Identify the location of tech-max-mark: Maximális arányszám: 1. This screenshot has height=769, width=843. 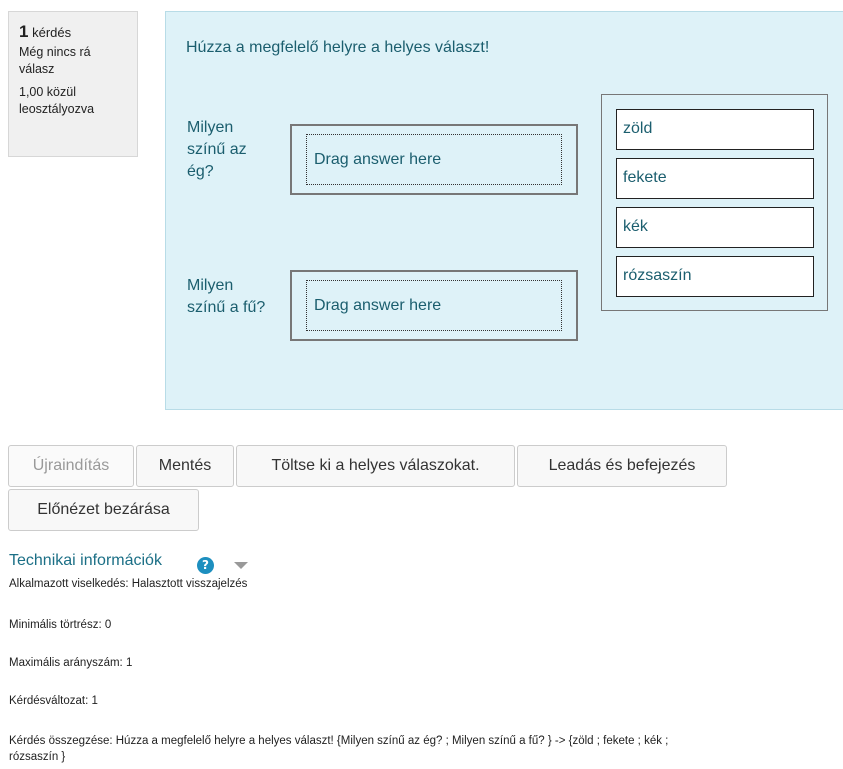
(71, 663).